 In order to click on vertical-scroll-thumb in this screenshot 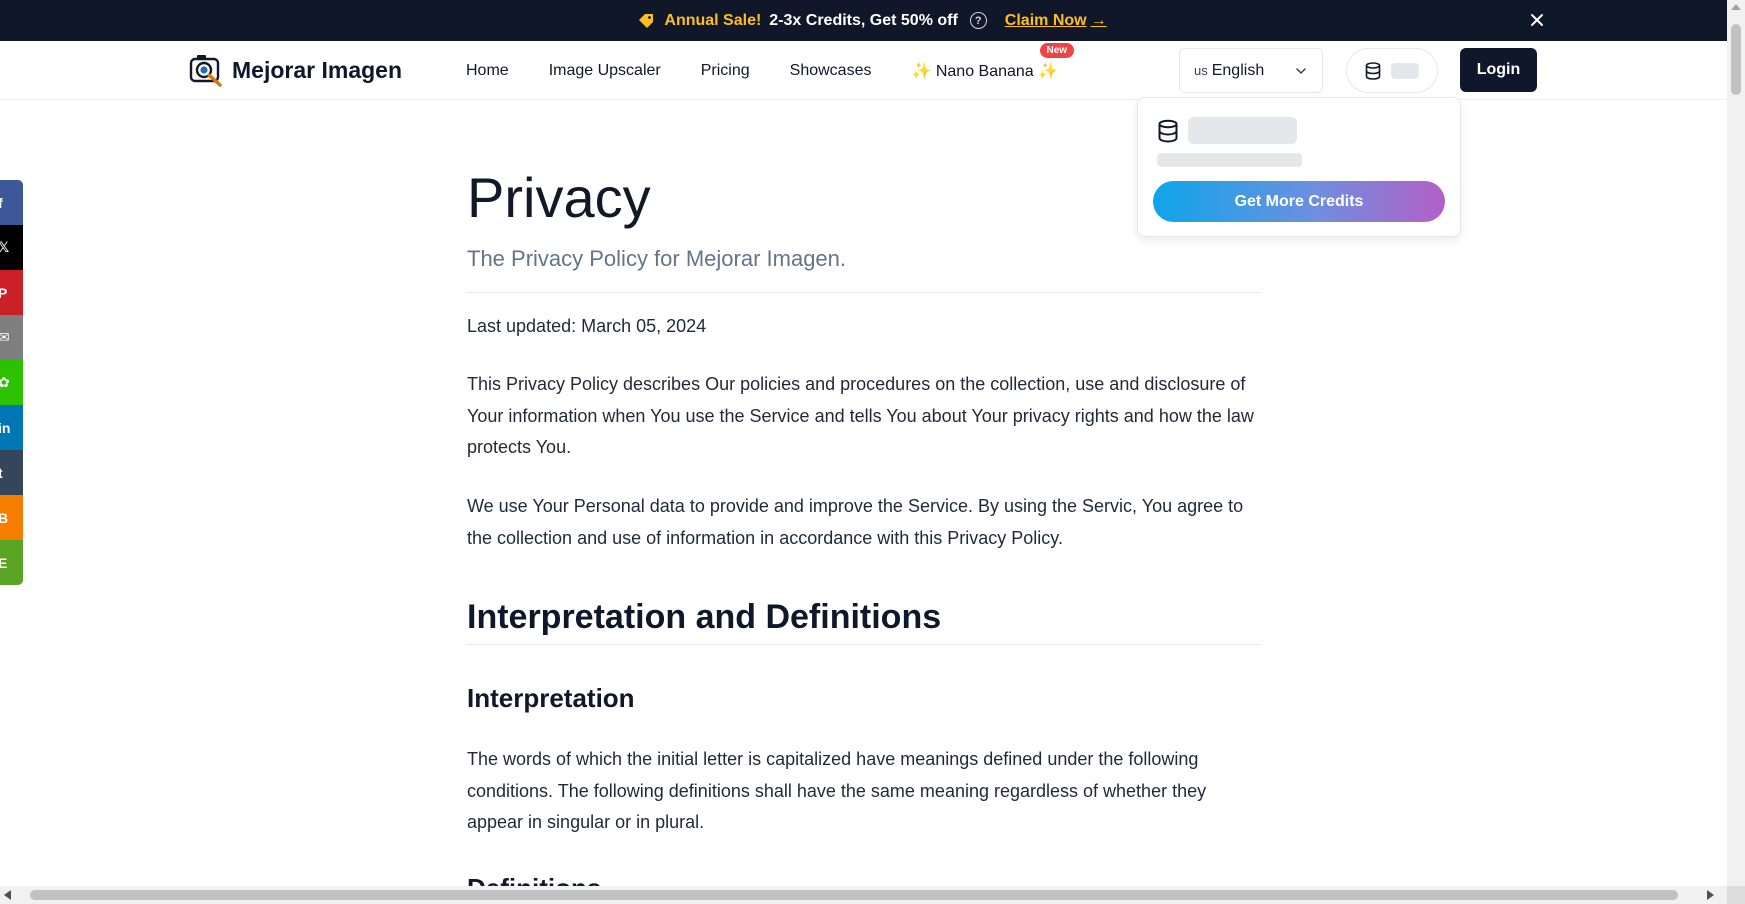, I will do `click(1736, 59)`.